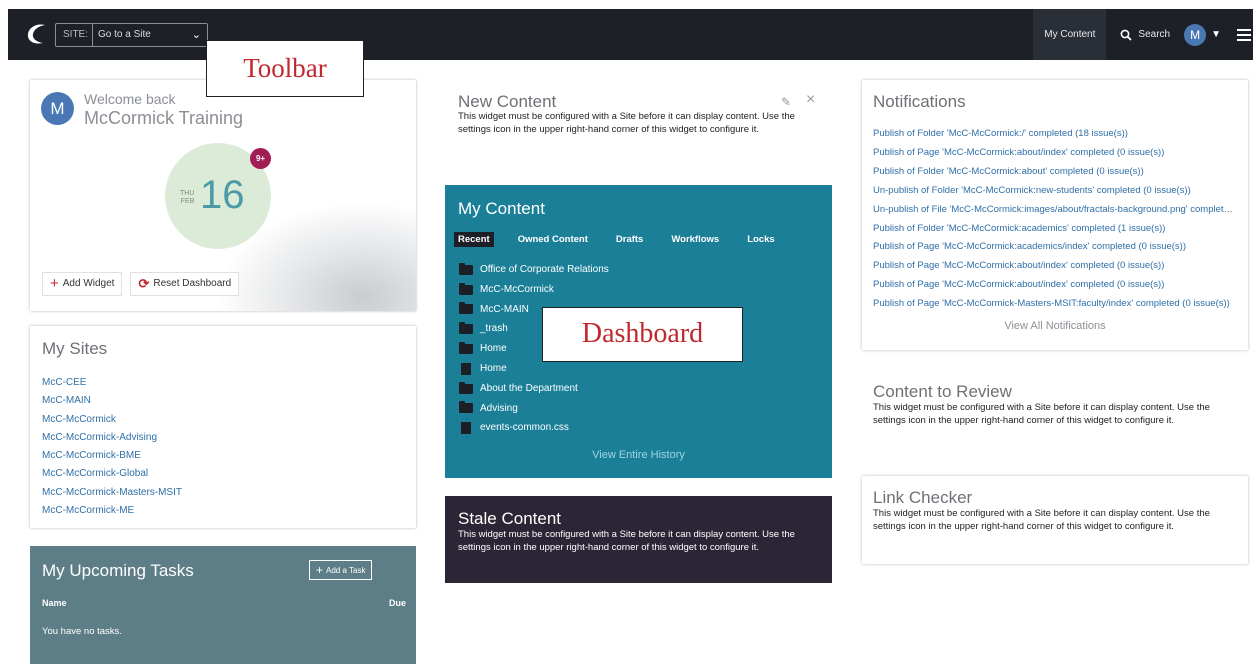 Image resolution: width=1253 pixels, height=664 pixels. What do you see at coordinates (629, 239) in the screenshot?
I see `tab-drafts: Drafts` at bounding box center [629, 239].